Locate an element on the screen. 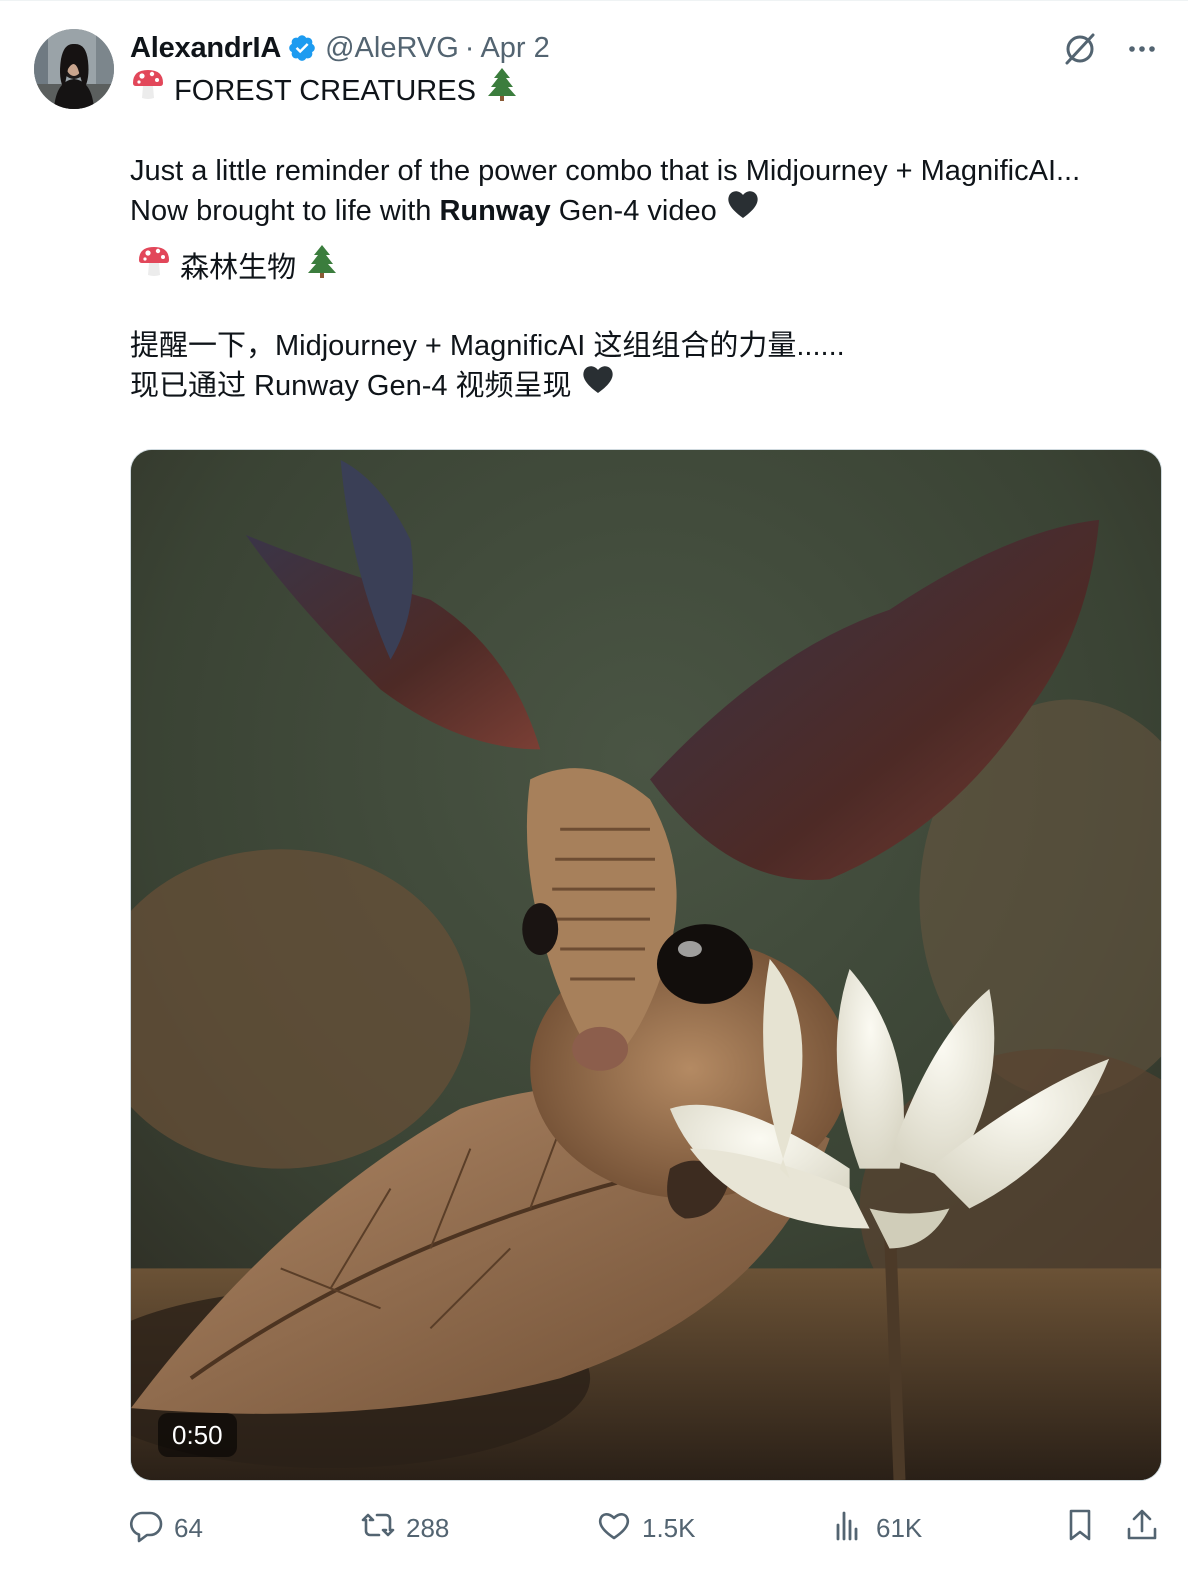 The width and height of the screenshot is (1188, 1570). views-count: 61K is located at coordinates (899, 1527).